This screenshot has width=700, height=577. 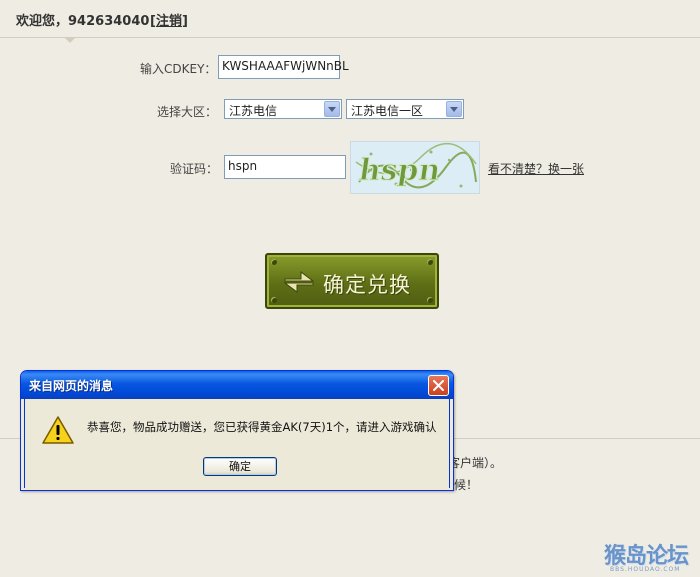 I want to click on bg-text-line2: 候！, so click(x=466, y=485).